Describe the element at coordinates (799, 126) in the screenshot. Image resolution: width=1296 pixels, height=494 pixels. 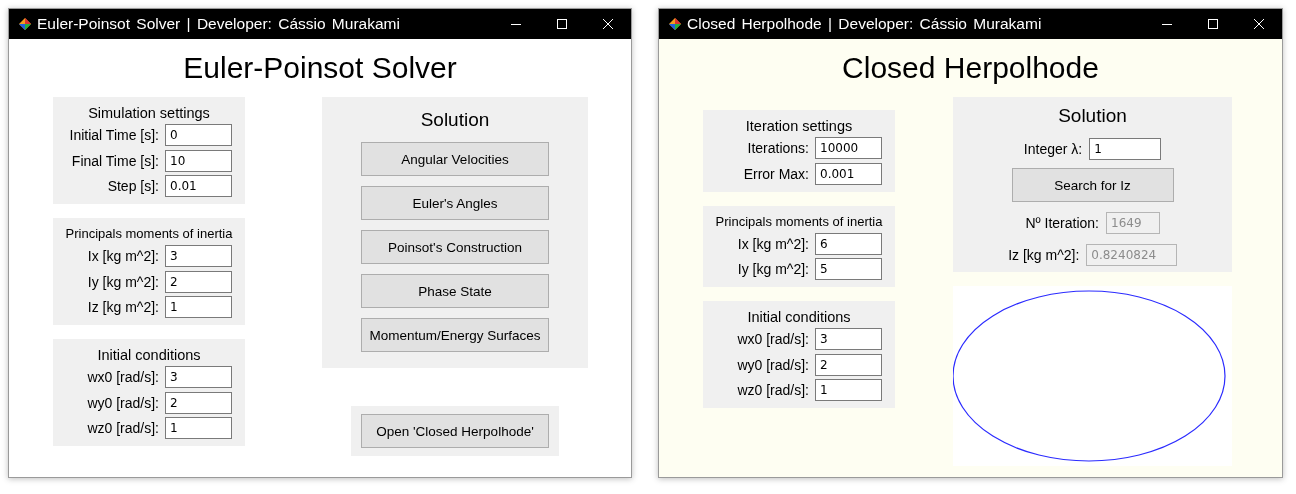
I see `panel-title: Iteration settings` at that location.